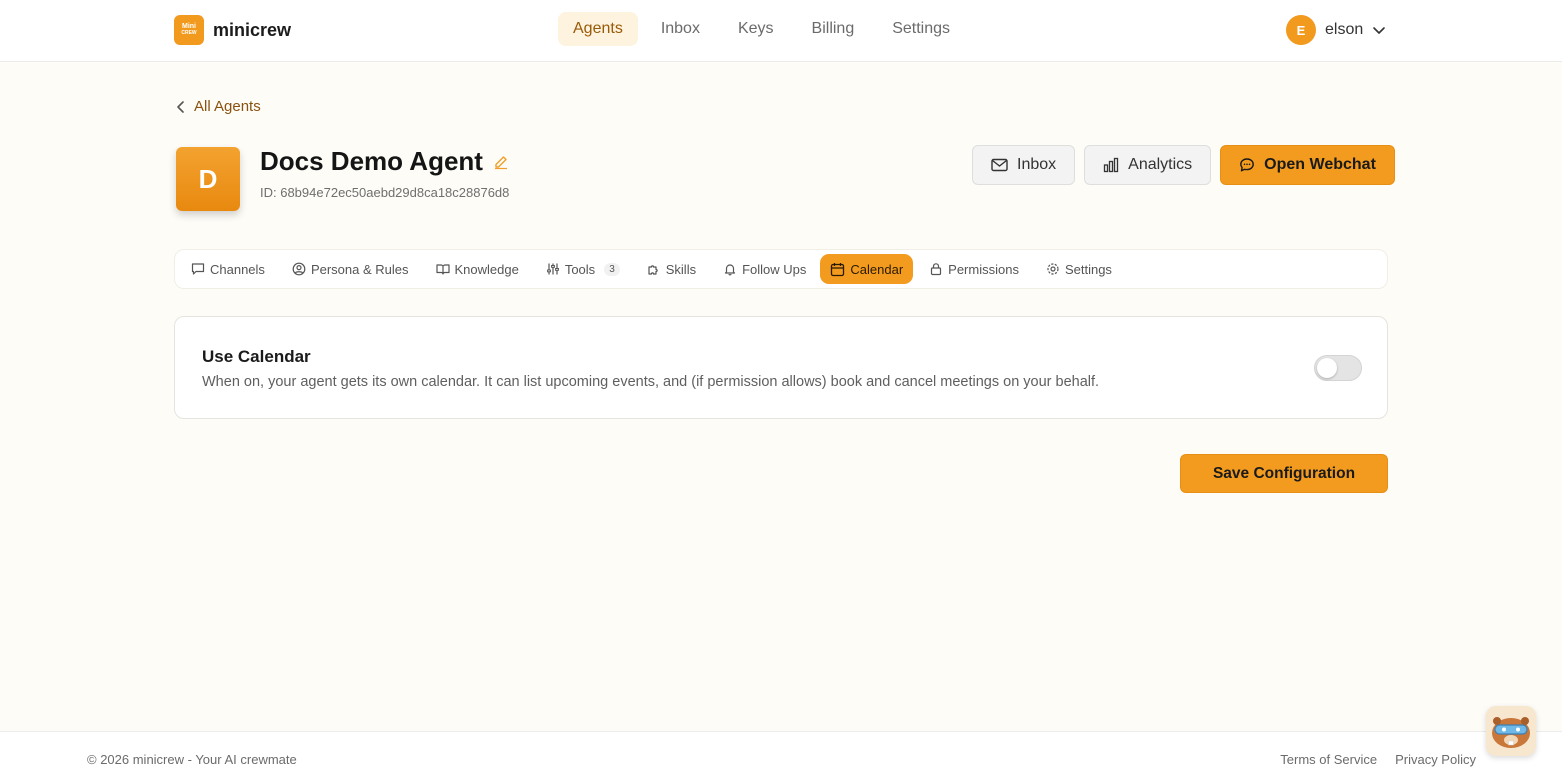 The width and height of the screenshot is (1562, 784). I want to click on edit-icon, so click(501, 162).